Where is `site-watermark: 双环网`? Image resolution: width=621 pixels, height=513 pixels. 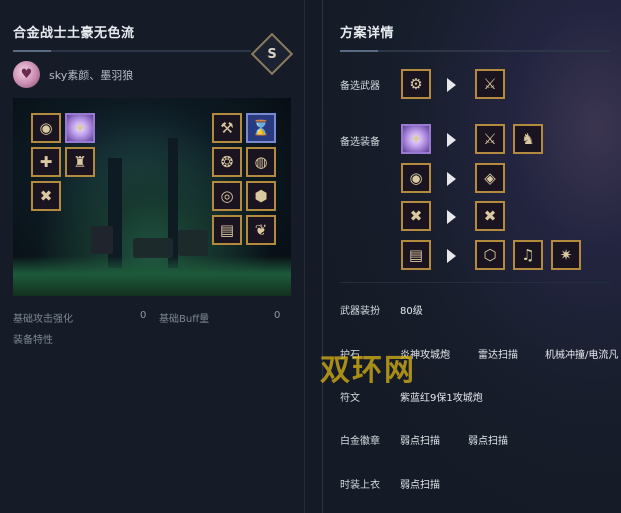
site-watermark: 双环网 is located at coordinates (368, 370).